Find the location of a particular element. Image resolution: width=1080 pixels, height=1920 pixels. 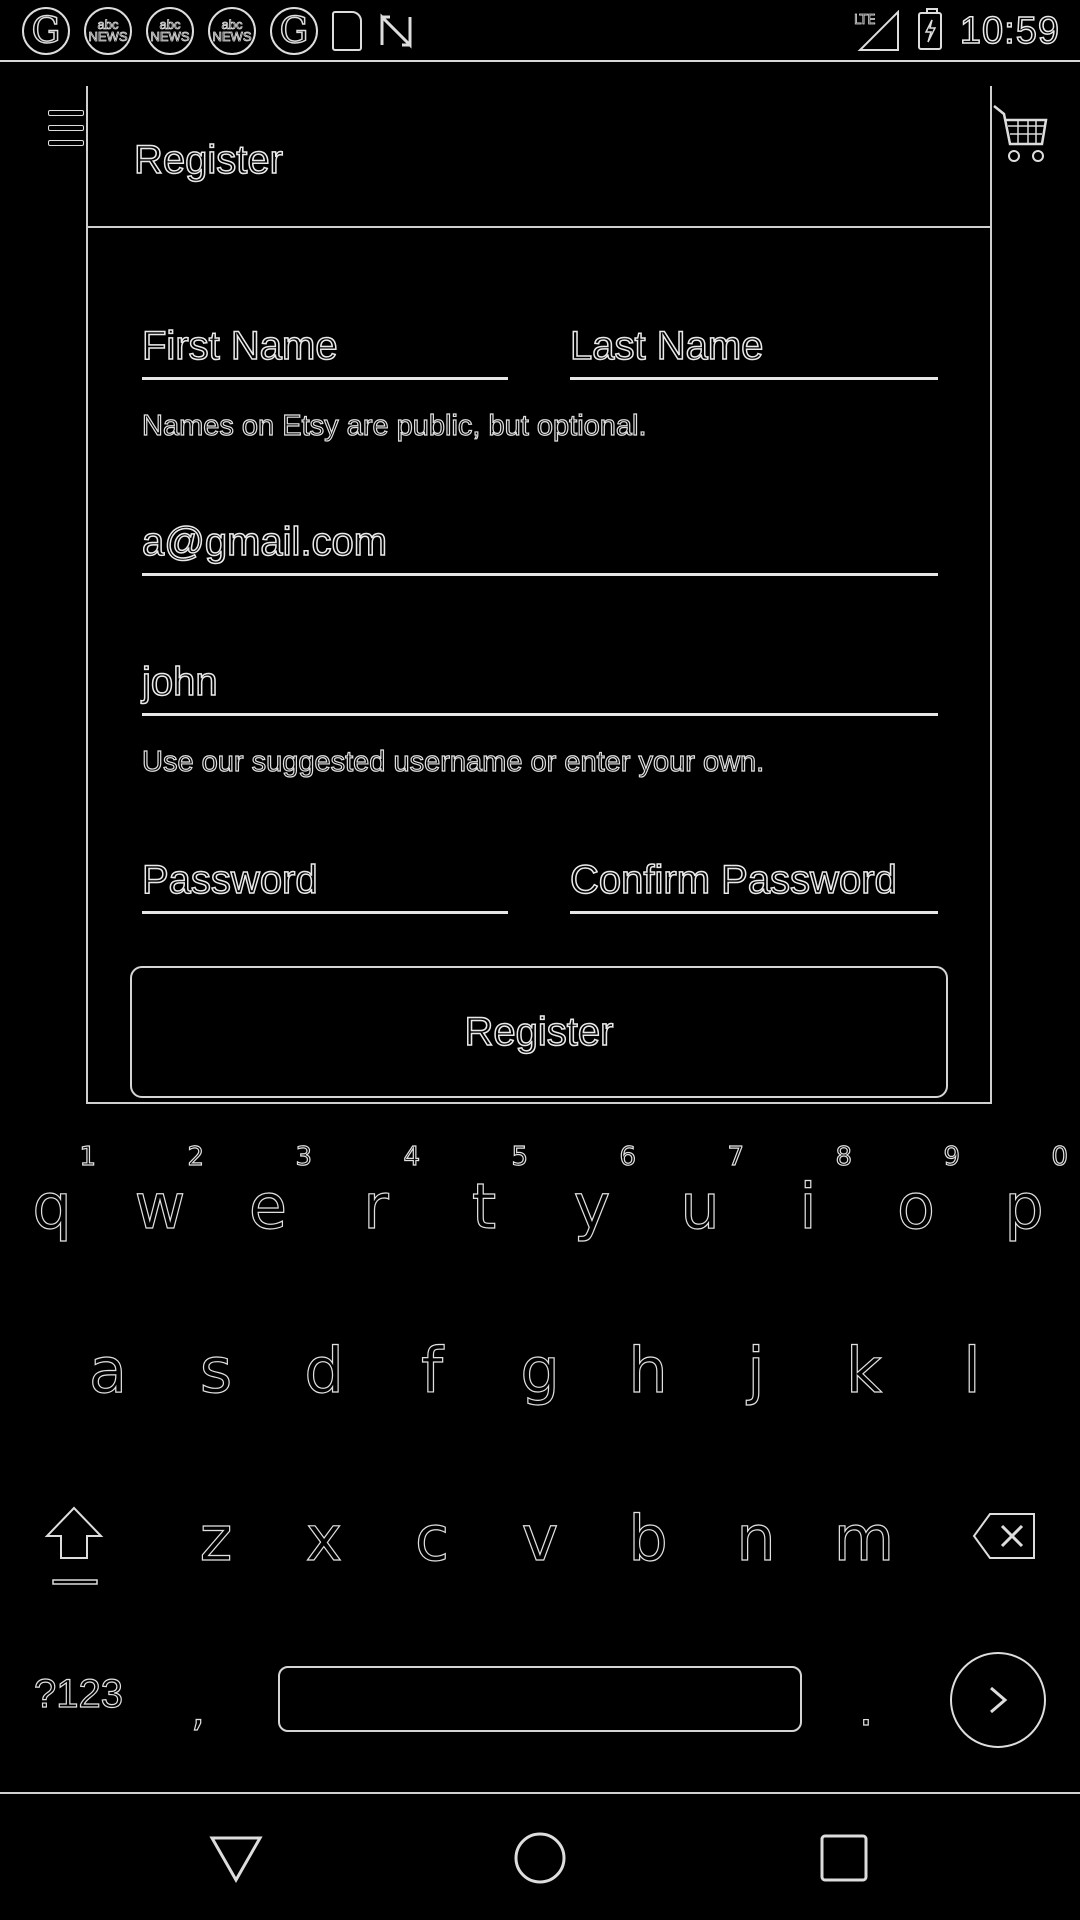

username-value: john is located at coordinates (179, 682).